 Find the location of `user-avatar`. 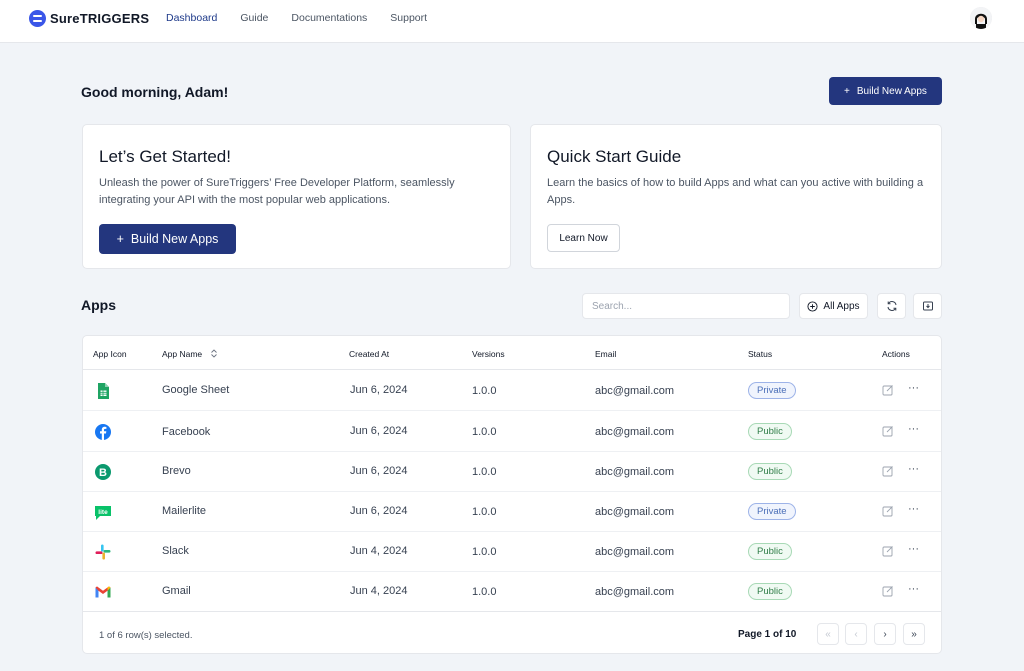

user-avatar is located at coordinates (981, 18).